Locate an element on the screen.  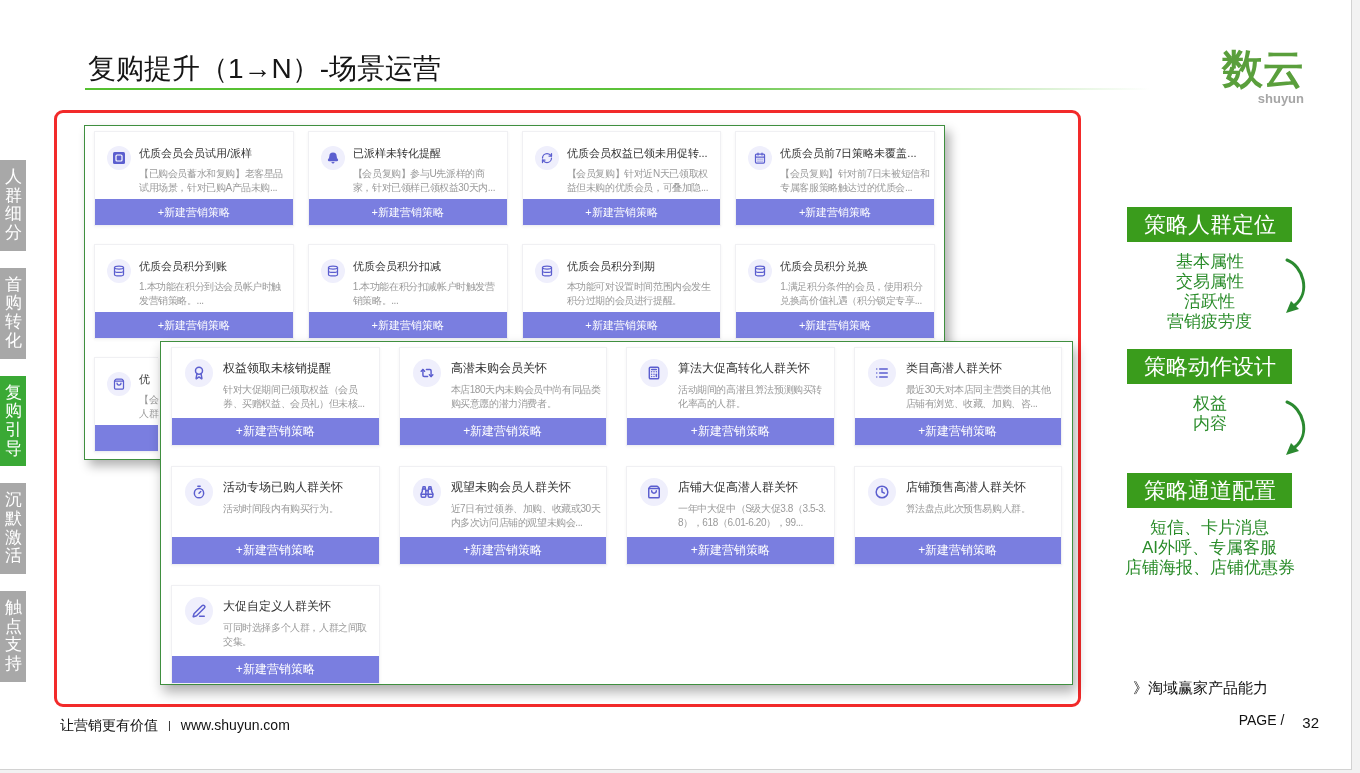
card-title: 算法大促高转化人群关怀 is located at coordinates (744, 368).